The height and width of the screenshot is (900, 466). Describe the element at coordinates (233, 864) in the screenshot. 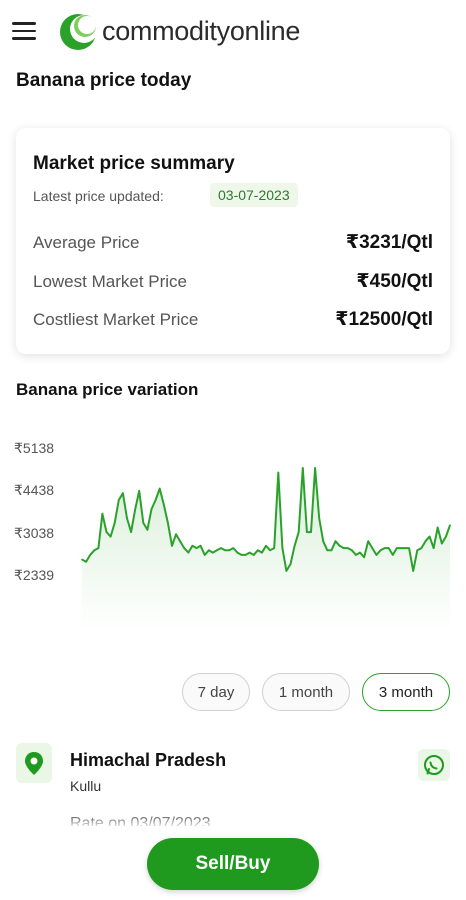

I see `sell-buy-button: Sell/Buy` at that location.